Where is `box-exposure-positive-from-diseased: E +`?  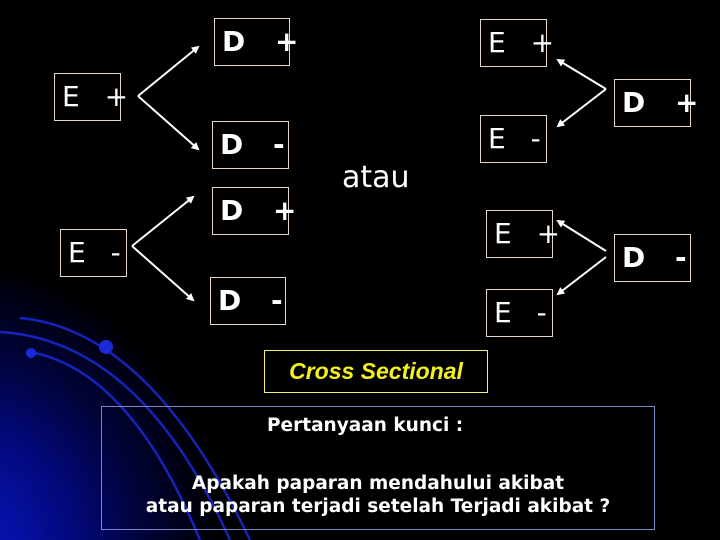
box-exposure-positive-from-diseased: E + is located at coordinates (517, 43).